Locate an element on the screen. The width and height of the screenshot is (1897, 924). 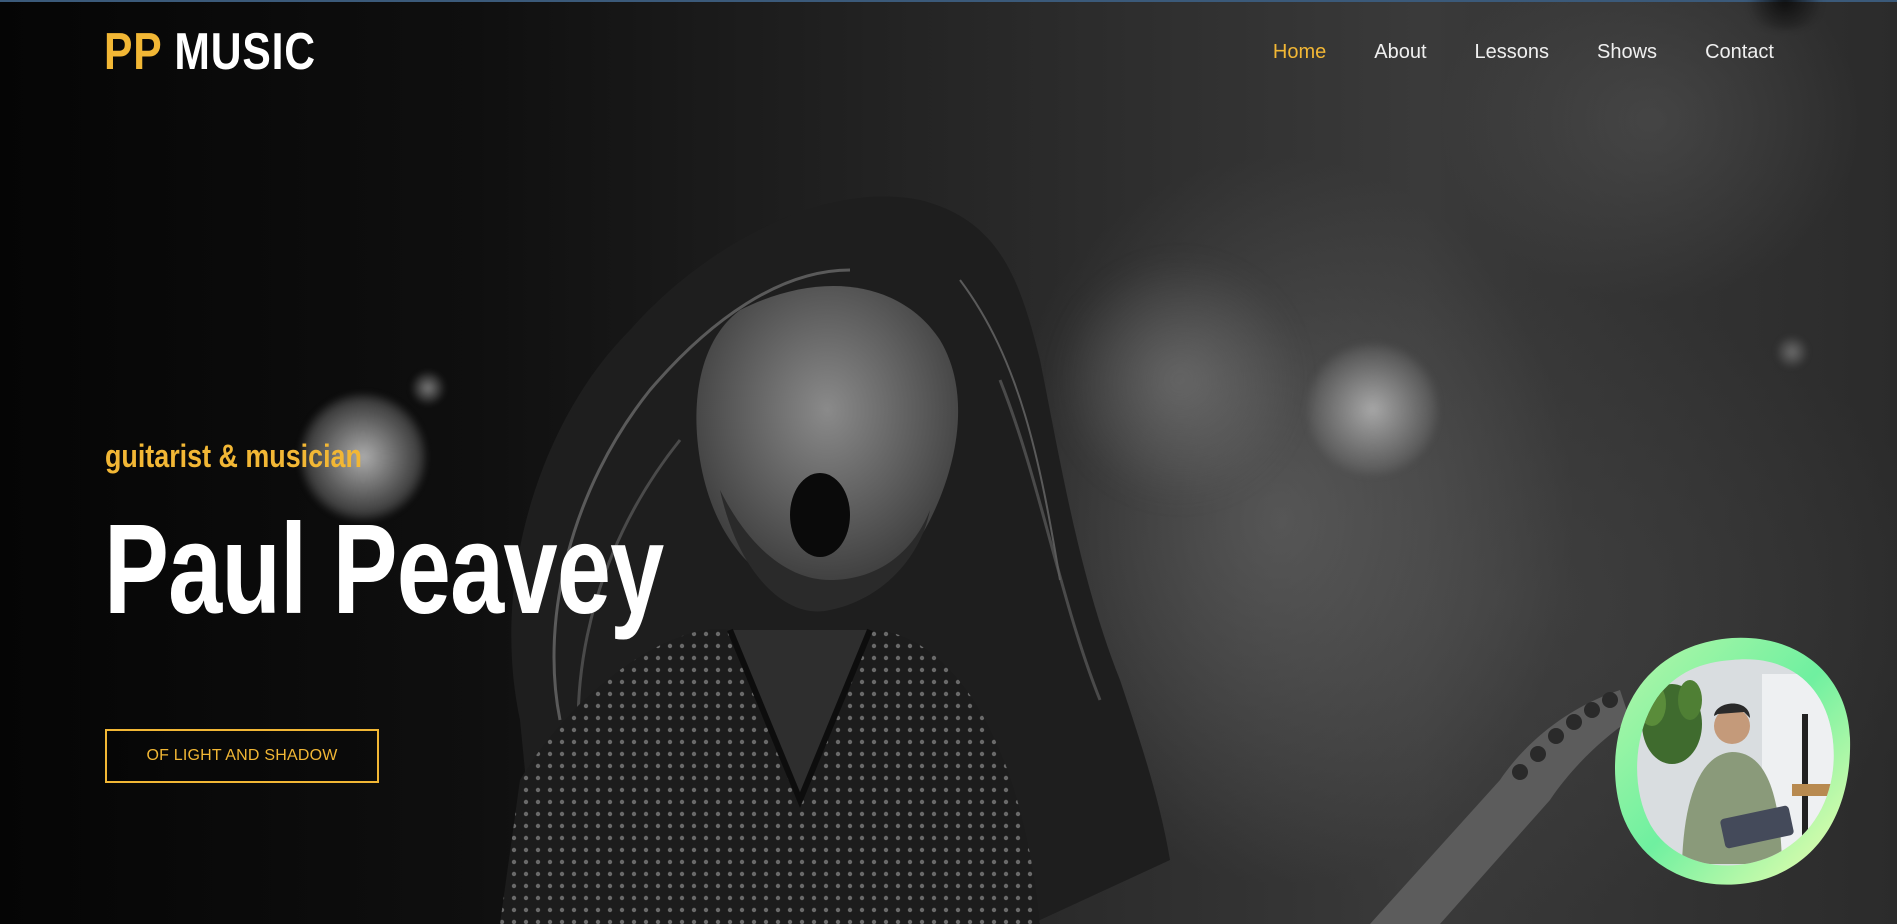
nav-contact: Contact is located at coordinates (1739, 52).